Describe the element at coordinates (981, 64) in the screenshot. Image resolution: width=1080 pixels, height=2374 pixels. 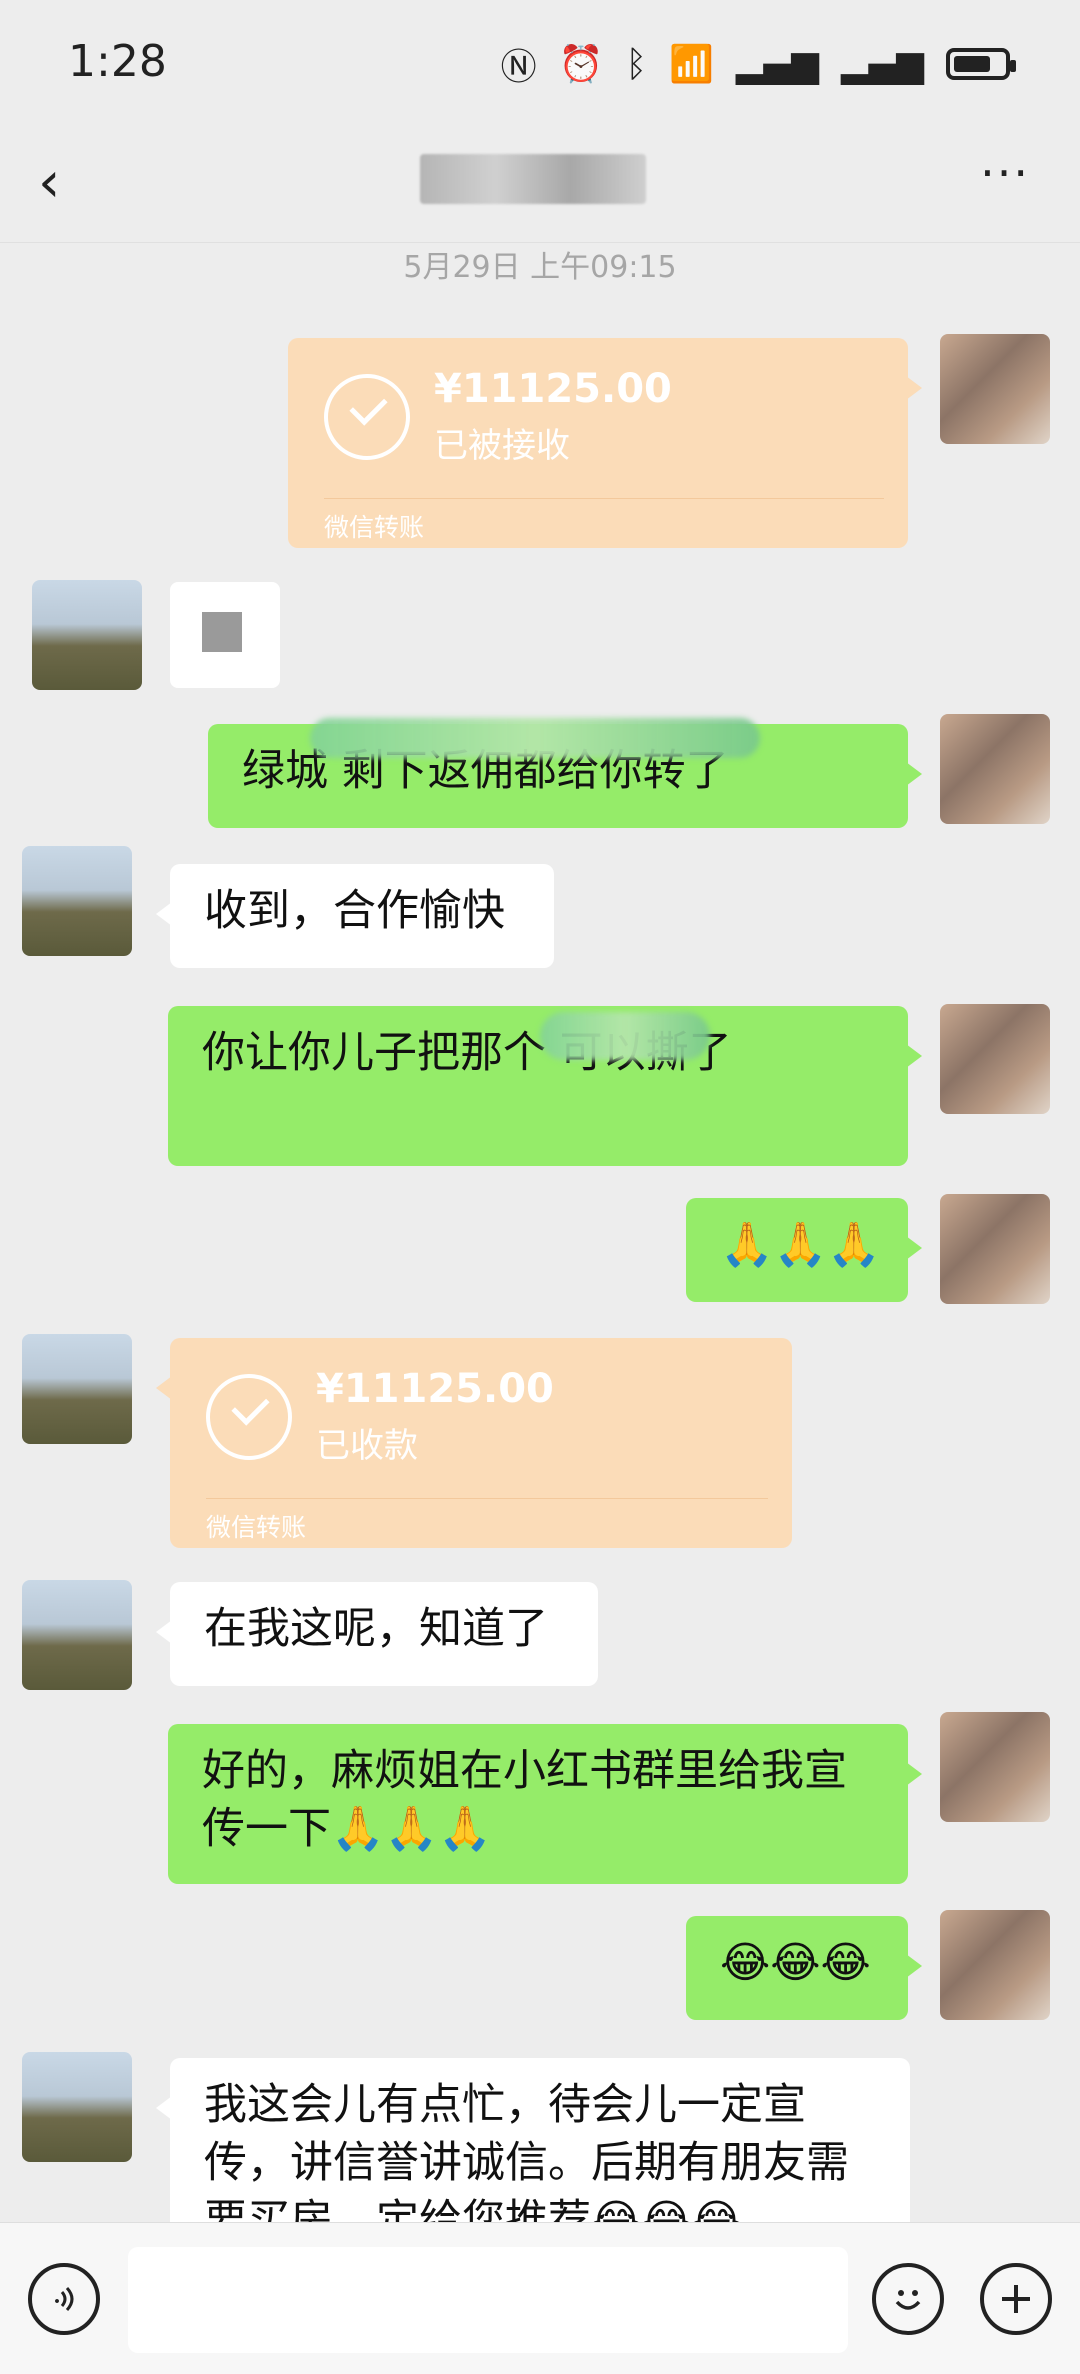
I see `battery-icon` at that location.